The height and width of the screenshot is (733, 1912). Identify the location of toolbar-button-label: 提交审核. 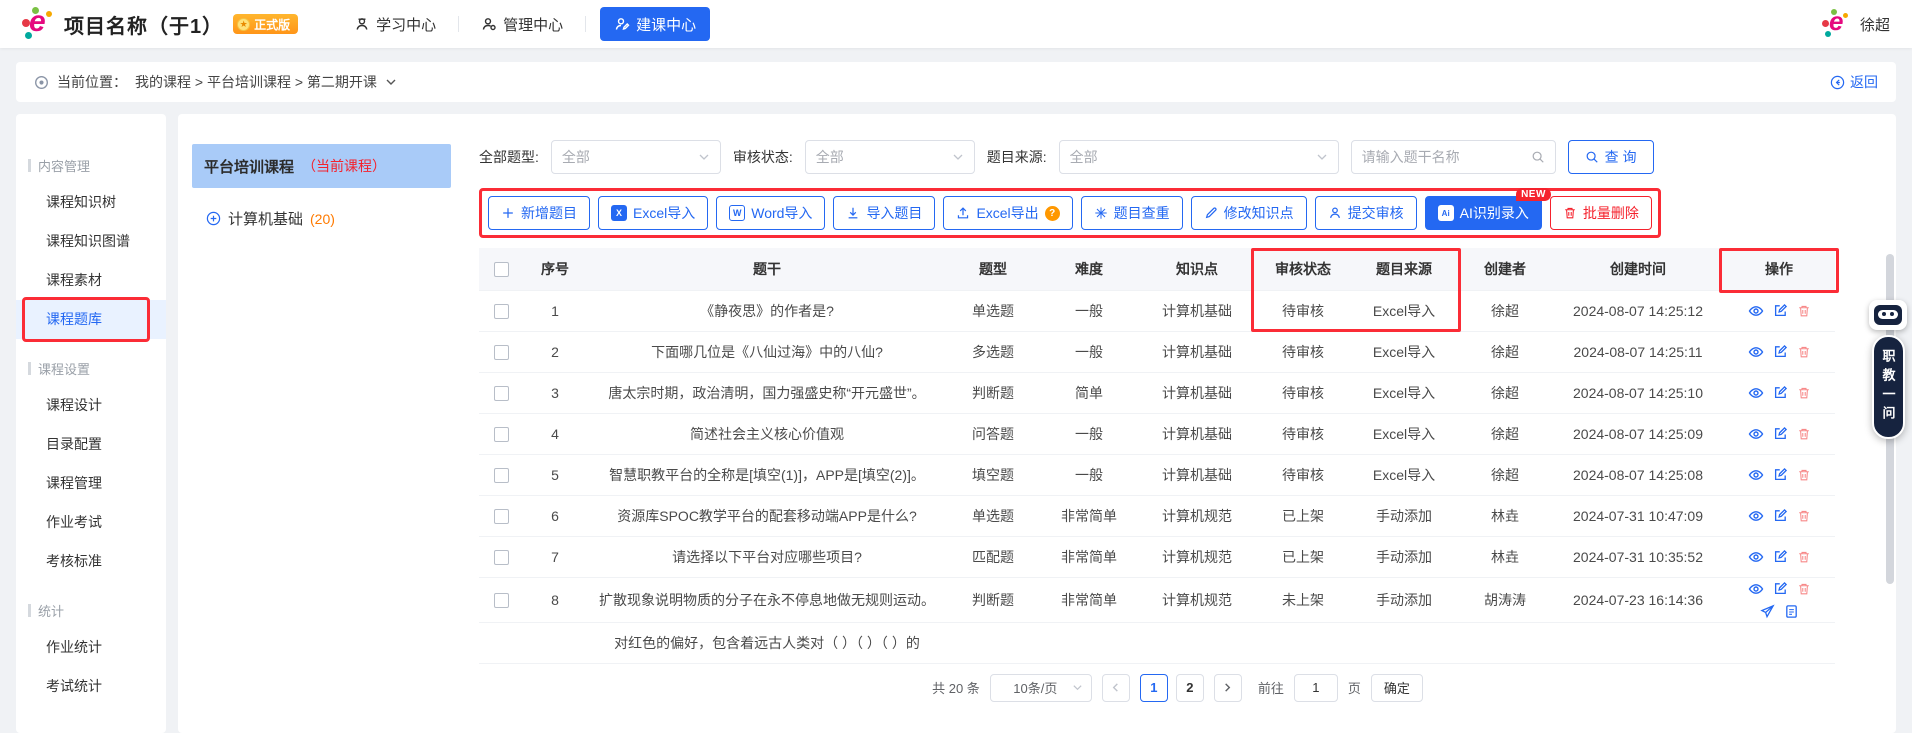
(1375, 213).